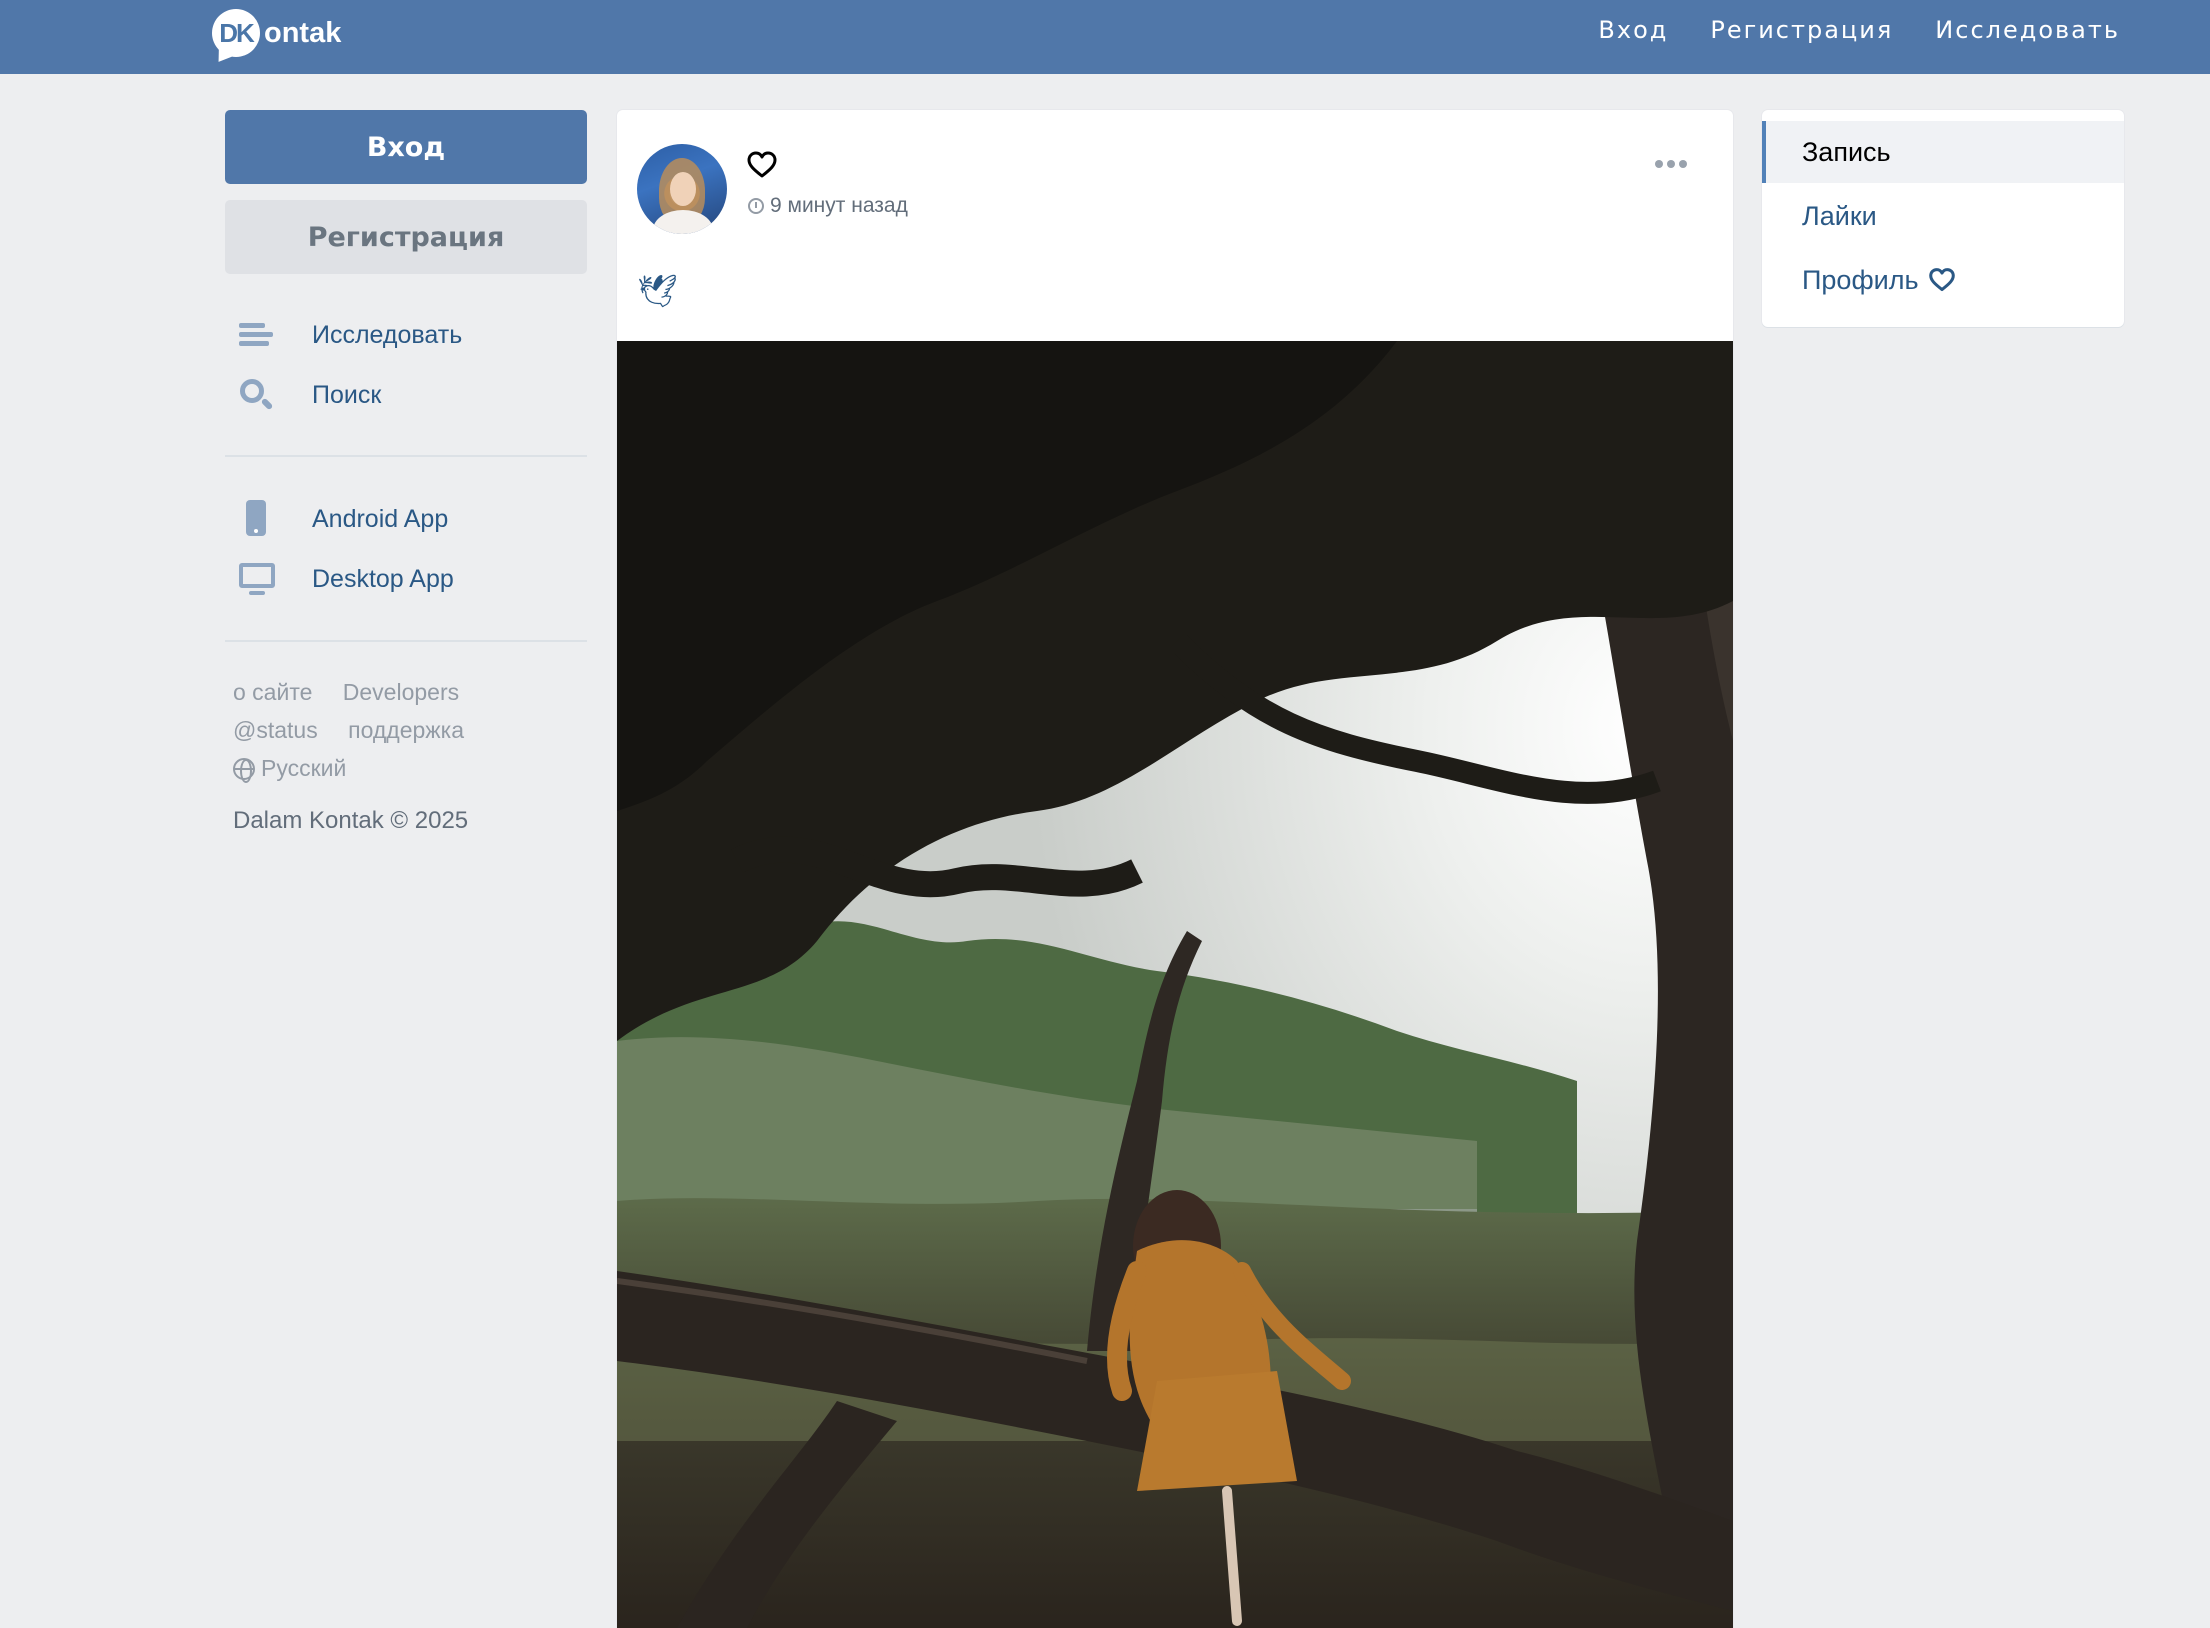 This screenshot has height=1628, width=2210. I want to click on sidebar-item-label: Исследовать, so click(387, 334).